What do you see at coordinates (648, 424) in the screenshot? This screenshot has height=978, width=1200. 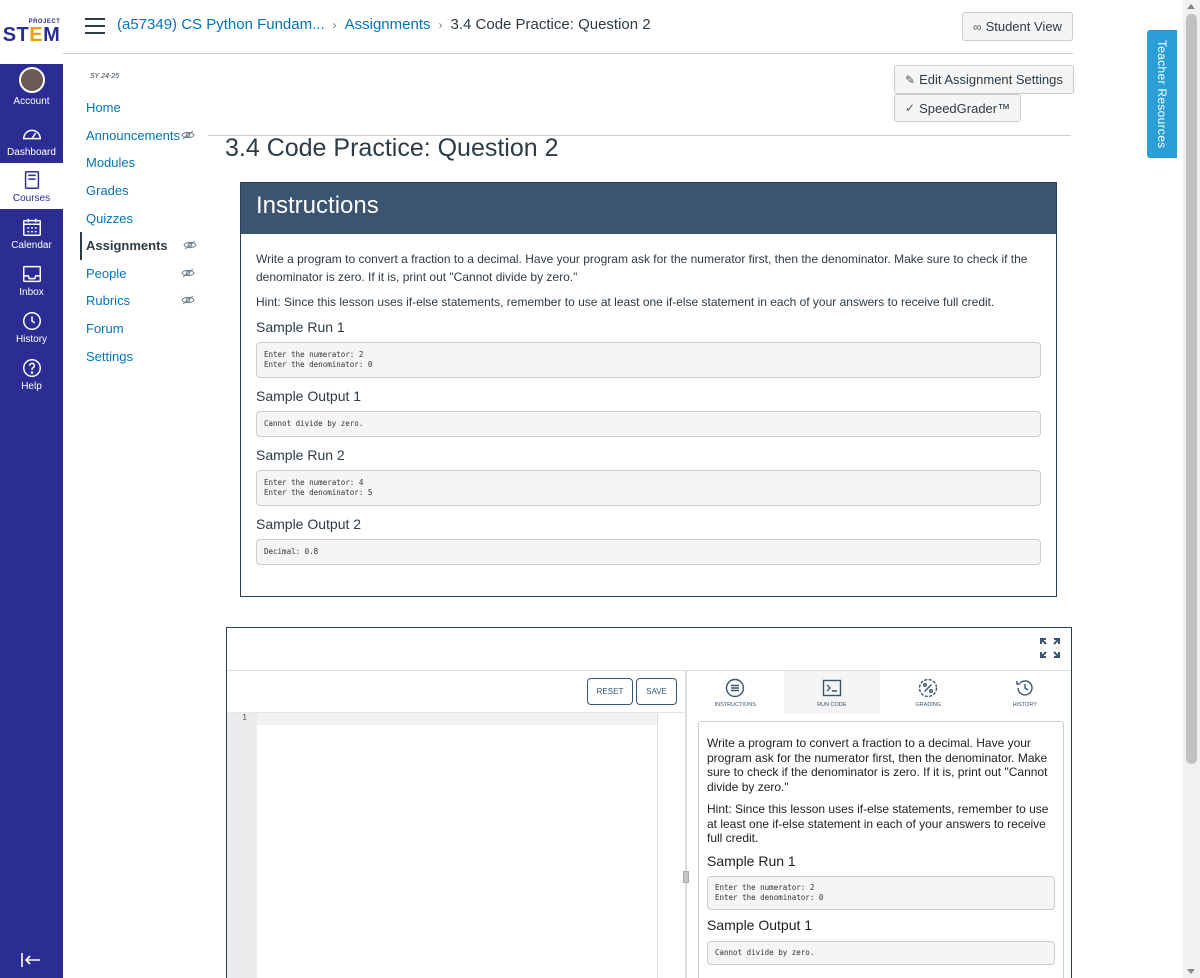 I see `sample-output-1-code: Cannot divide by zero.` at bounding box center [648, 424].